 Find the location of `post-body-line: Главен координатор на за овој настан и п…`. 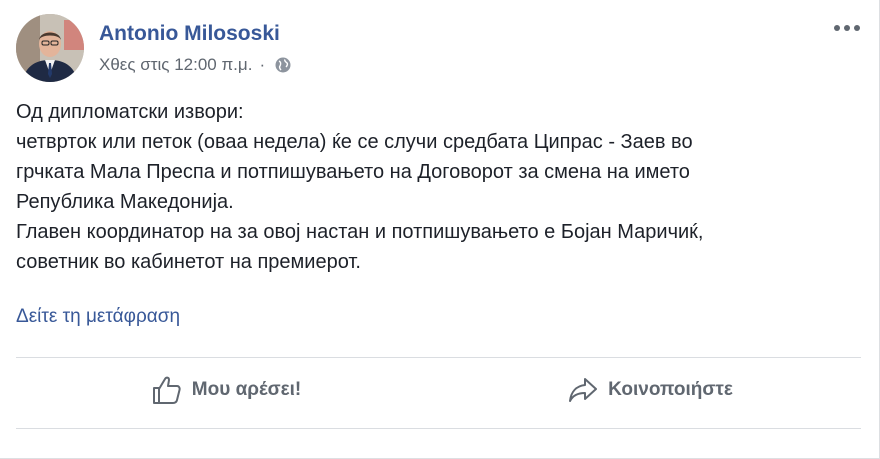

post-body-line: Главен координатор на за овој настан и п… is located at coordinates (360, 232).